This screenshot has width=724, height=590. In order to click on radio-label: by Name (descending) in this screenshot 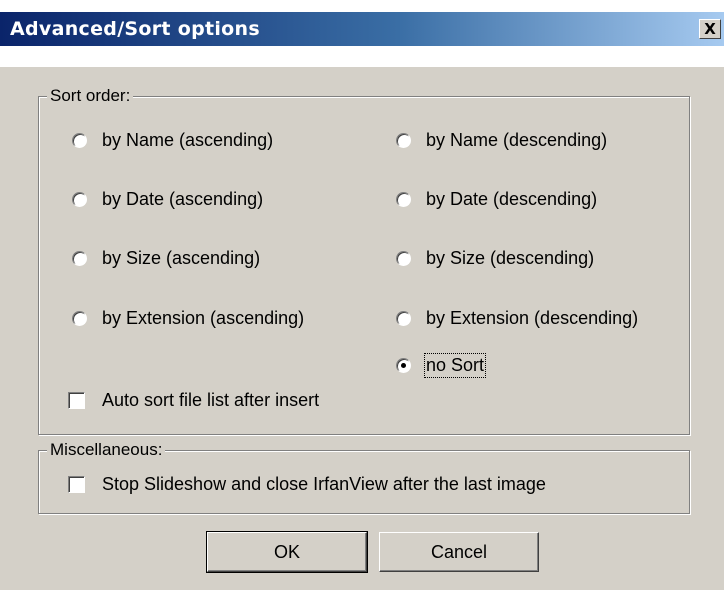, I will do `click(517, 140)`.